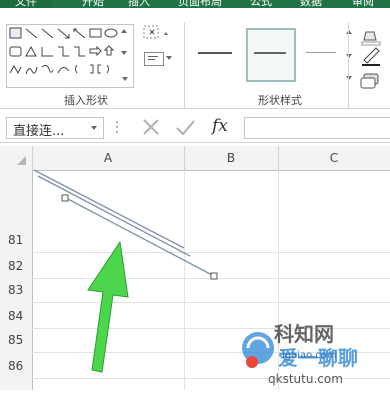 This screenshot has height=393, width=390. Describe the element at coordinates (65, 198) in the screenshot. I see `line-start-handle` at that location.